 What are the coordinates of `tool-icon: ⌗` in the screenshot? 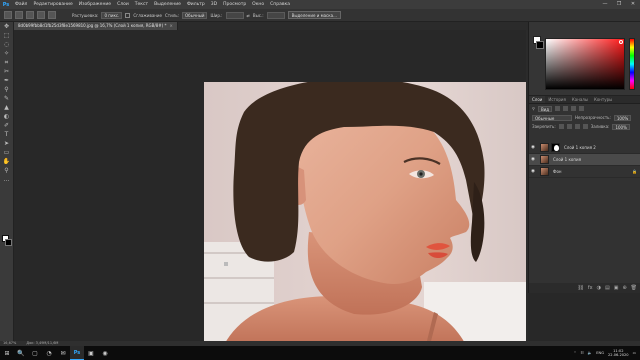 It's located at (7, 63).